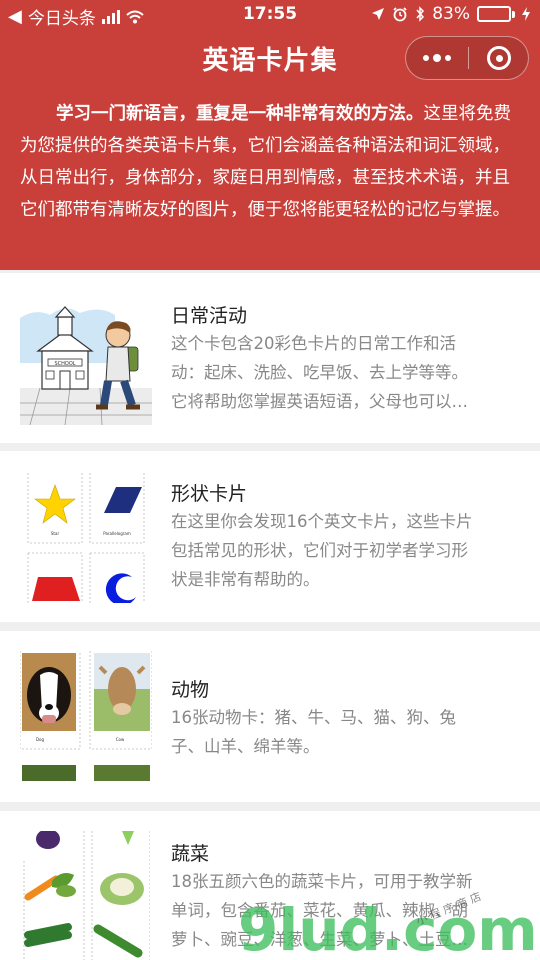 Image resolution: width=540 pixels, height=960 pixels. I want to click on watermark-text: 9lud.com, so click(388, 928).